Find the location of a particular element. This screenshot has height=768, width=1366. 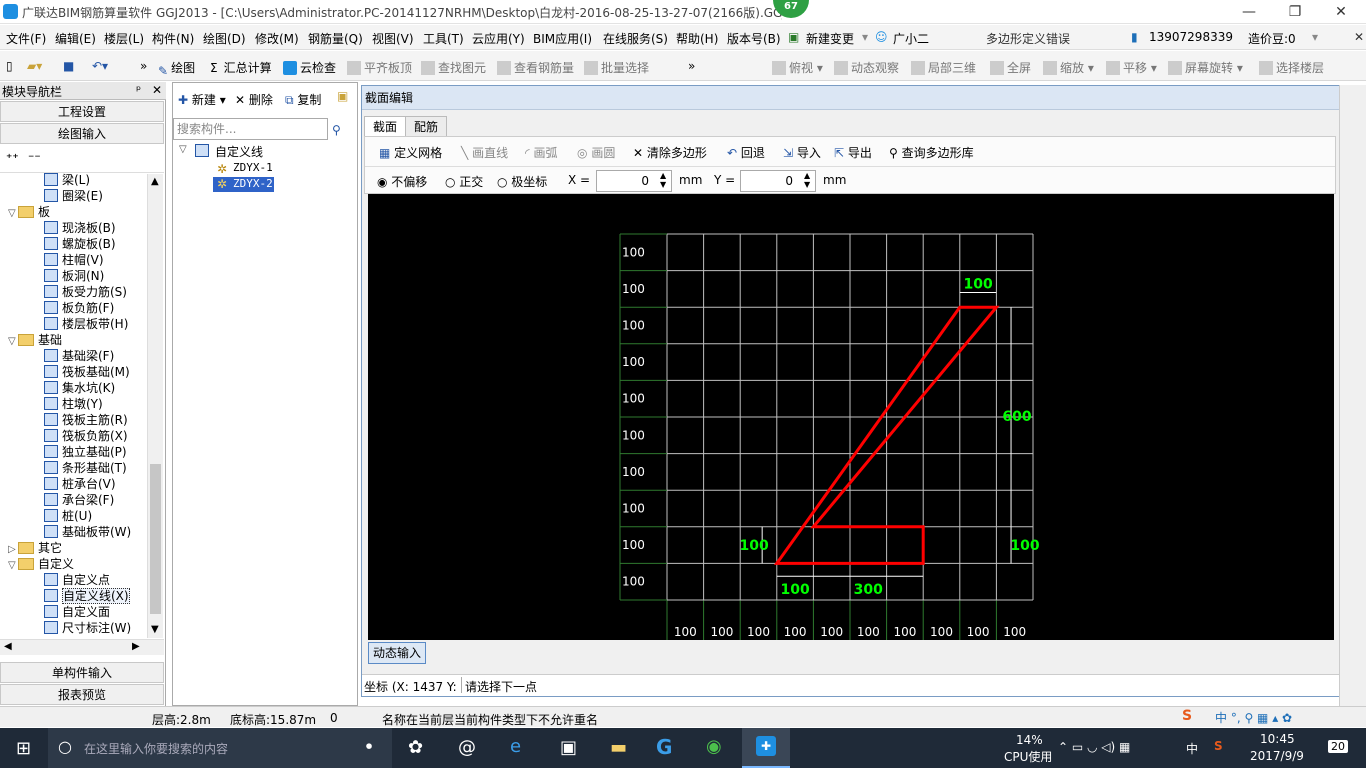

delete-component-button: ✕ 删除 is located at coordinates (254, 99).